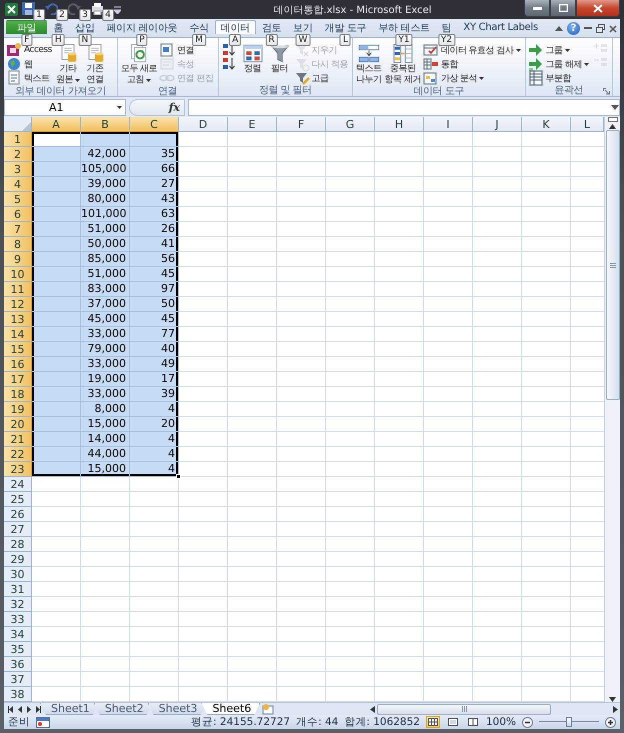 This screenshot has width=624, height=733. What do you see at coordinates (105, 199) in the screenshot?
I see `table-cell: 80,000` at bounding box center [105, 199].